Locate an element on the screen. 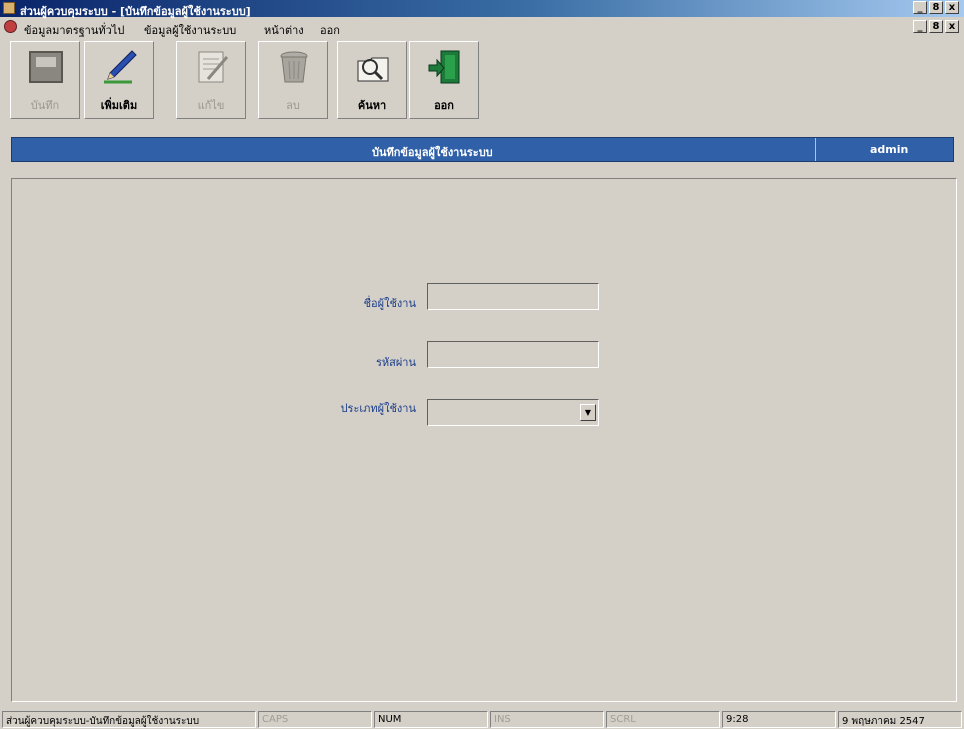  save-button: บันทึก is located at coordinates (45, 80).